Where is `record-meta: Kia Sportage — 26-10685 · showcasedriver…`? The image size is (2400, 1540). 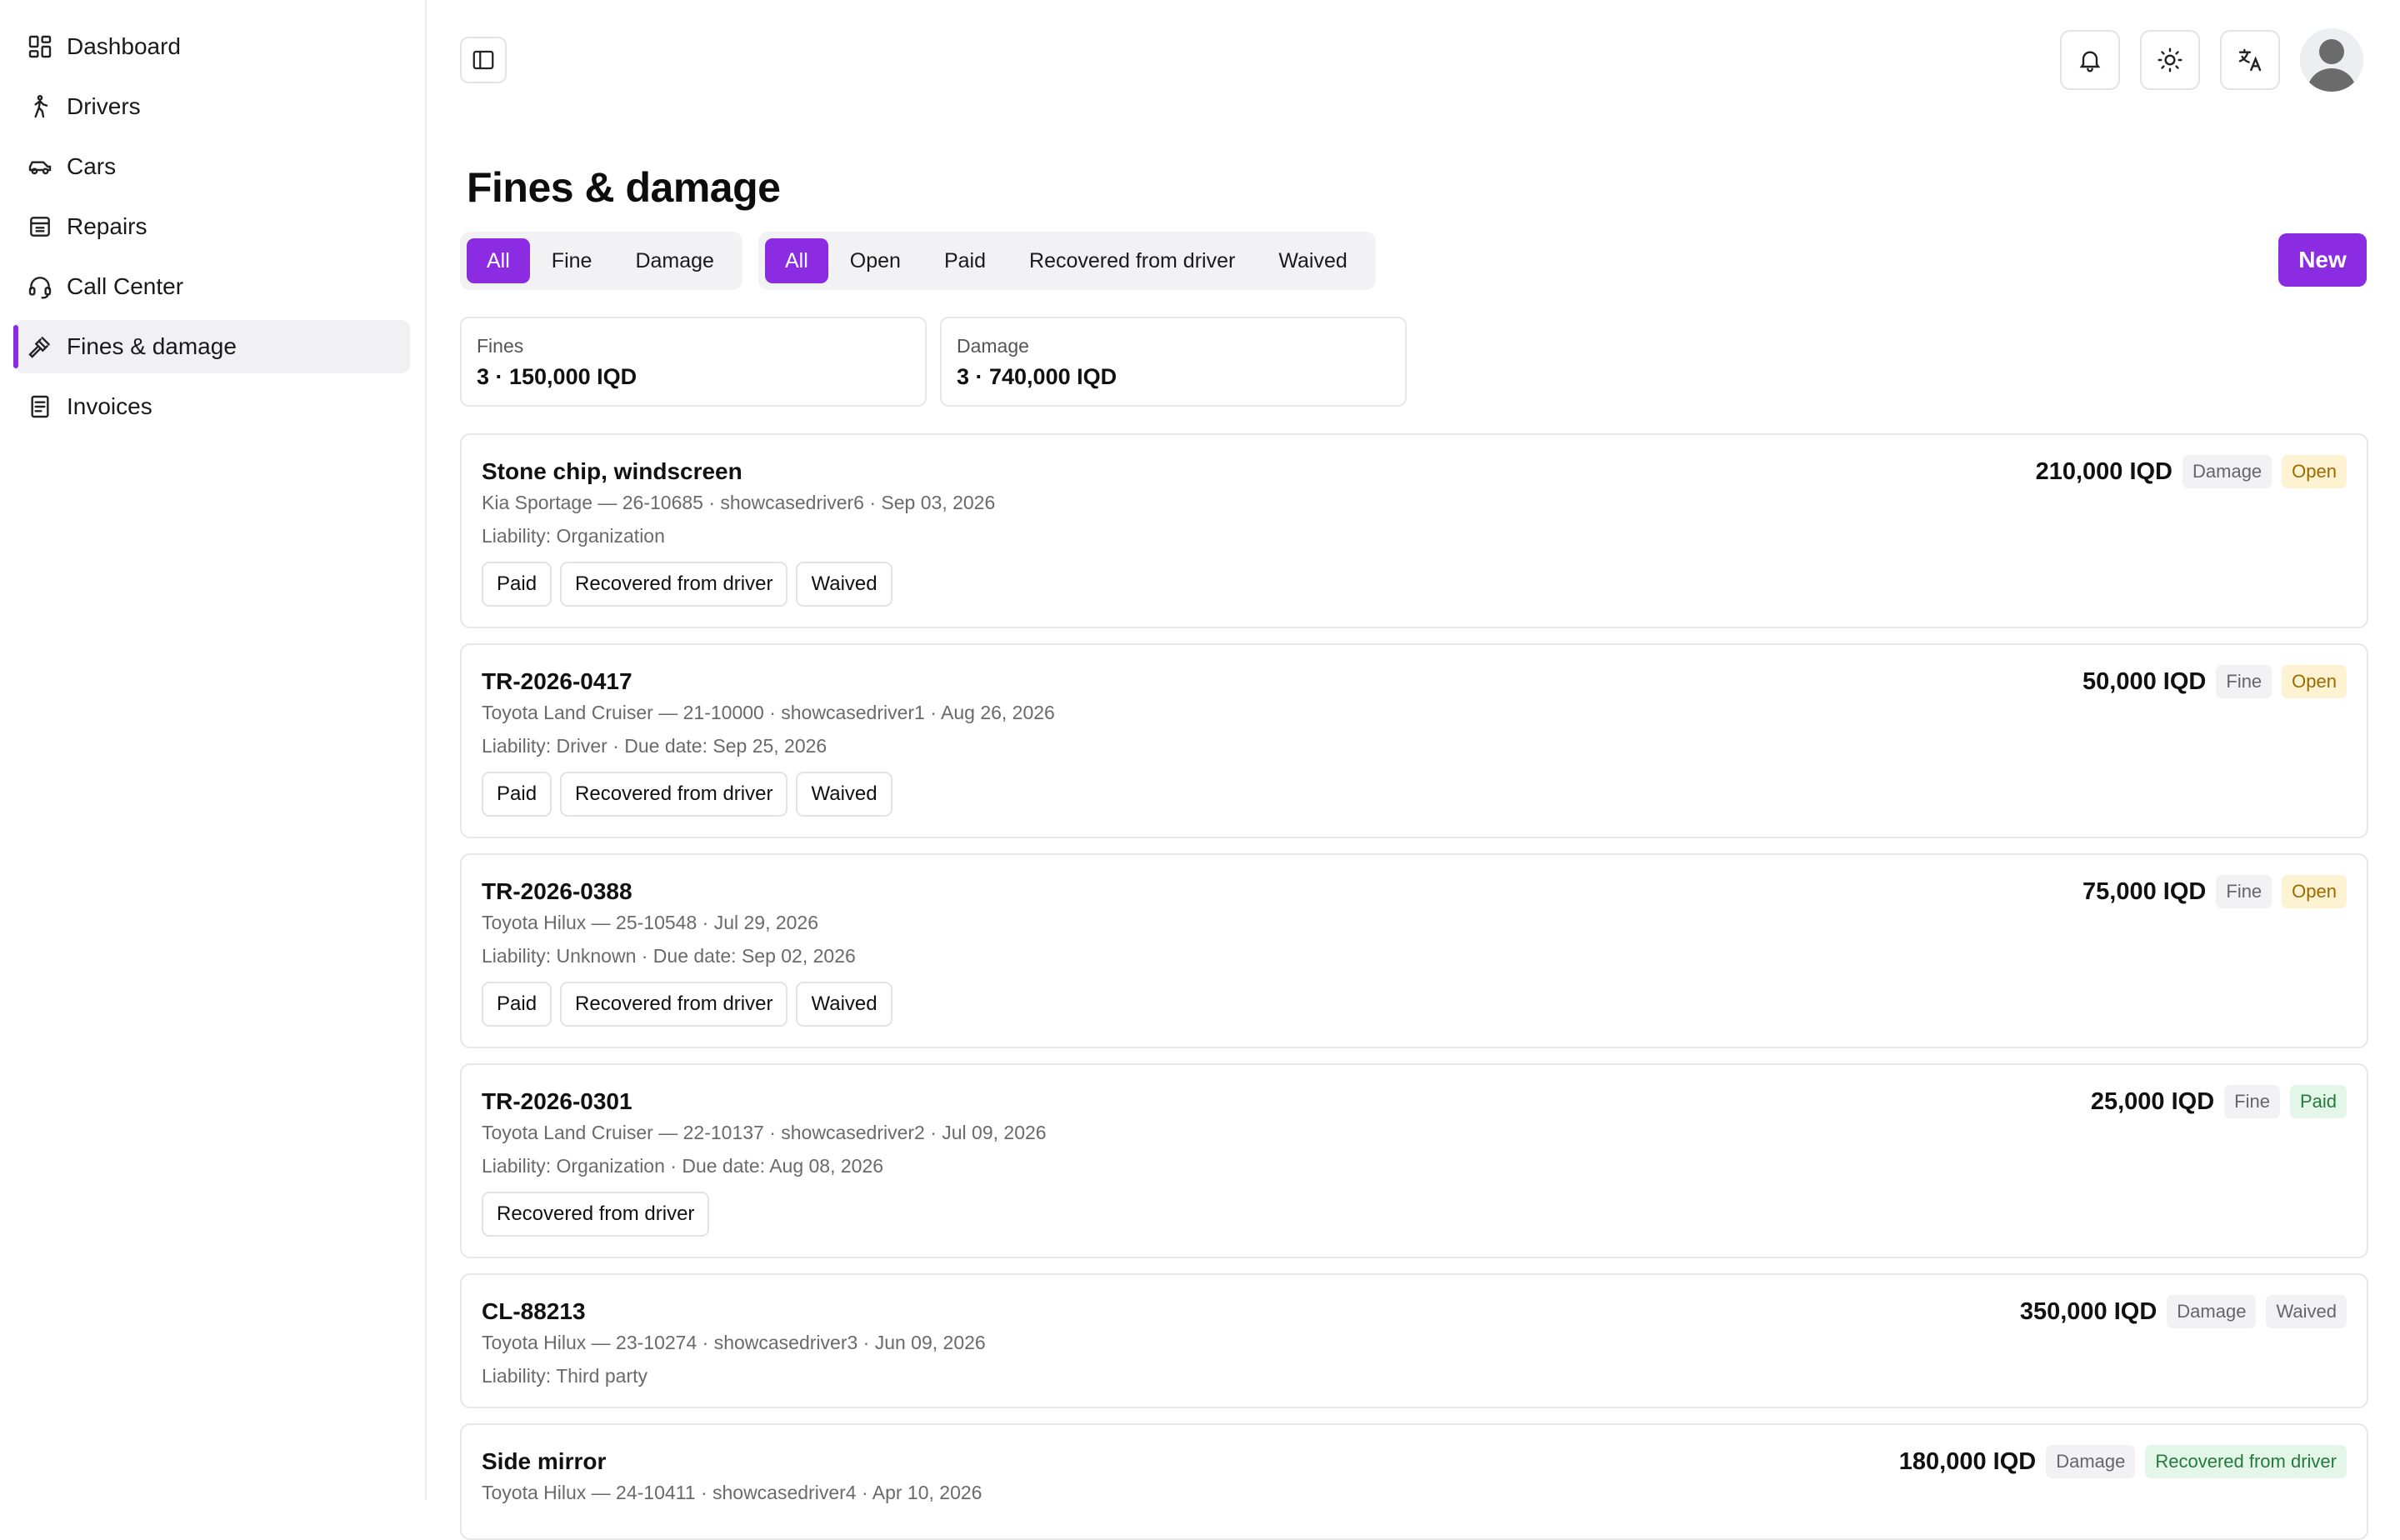
record-meta: Kia Sportage — 26-10685 · showcasedriver… is located at coordinates (739, 502).